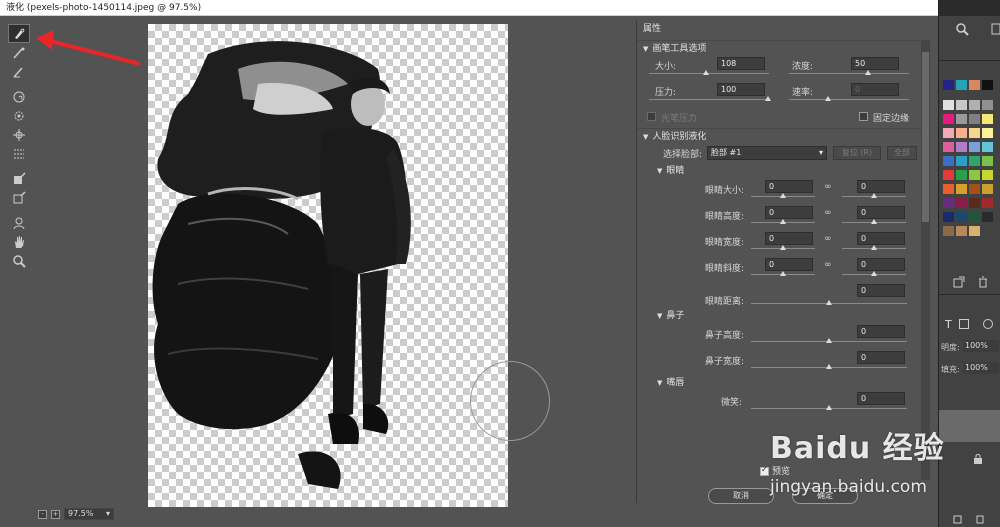  What do you see at coordinates (875, 89) in the screenshot?
I see `rate-input: 0` at bounding box center [875, 89].